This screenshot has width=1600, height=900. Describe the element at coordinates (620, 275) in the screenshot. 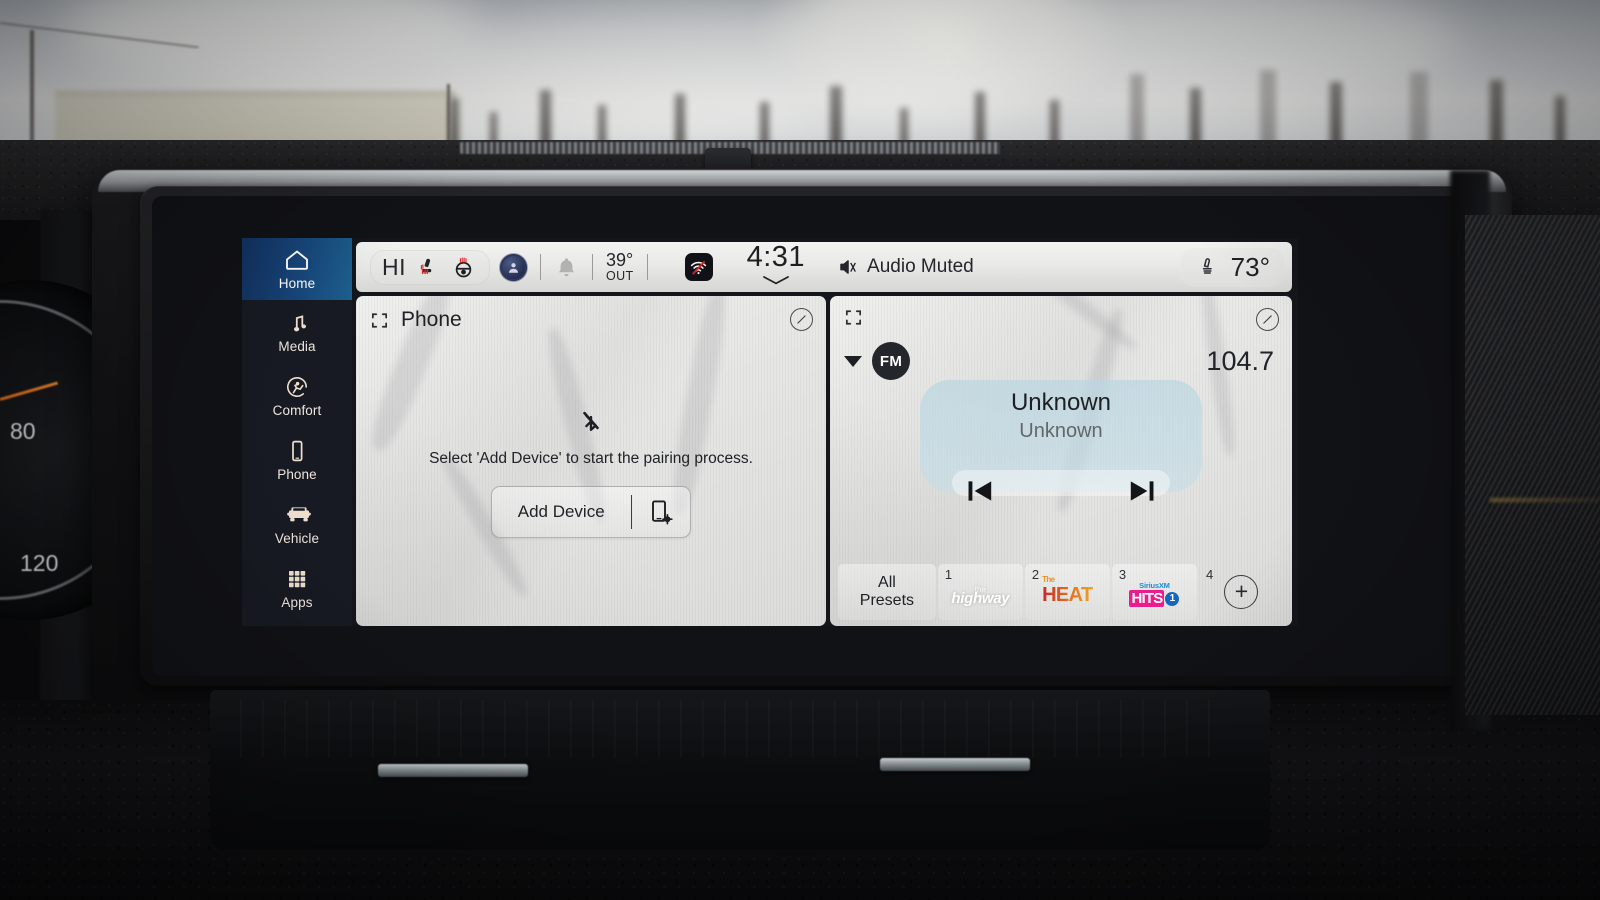

I see `outside-temp-label: OUT` at that location.